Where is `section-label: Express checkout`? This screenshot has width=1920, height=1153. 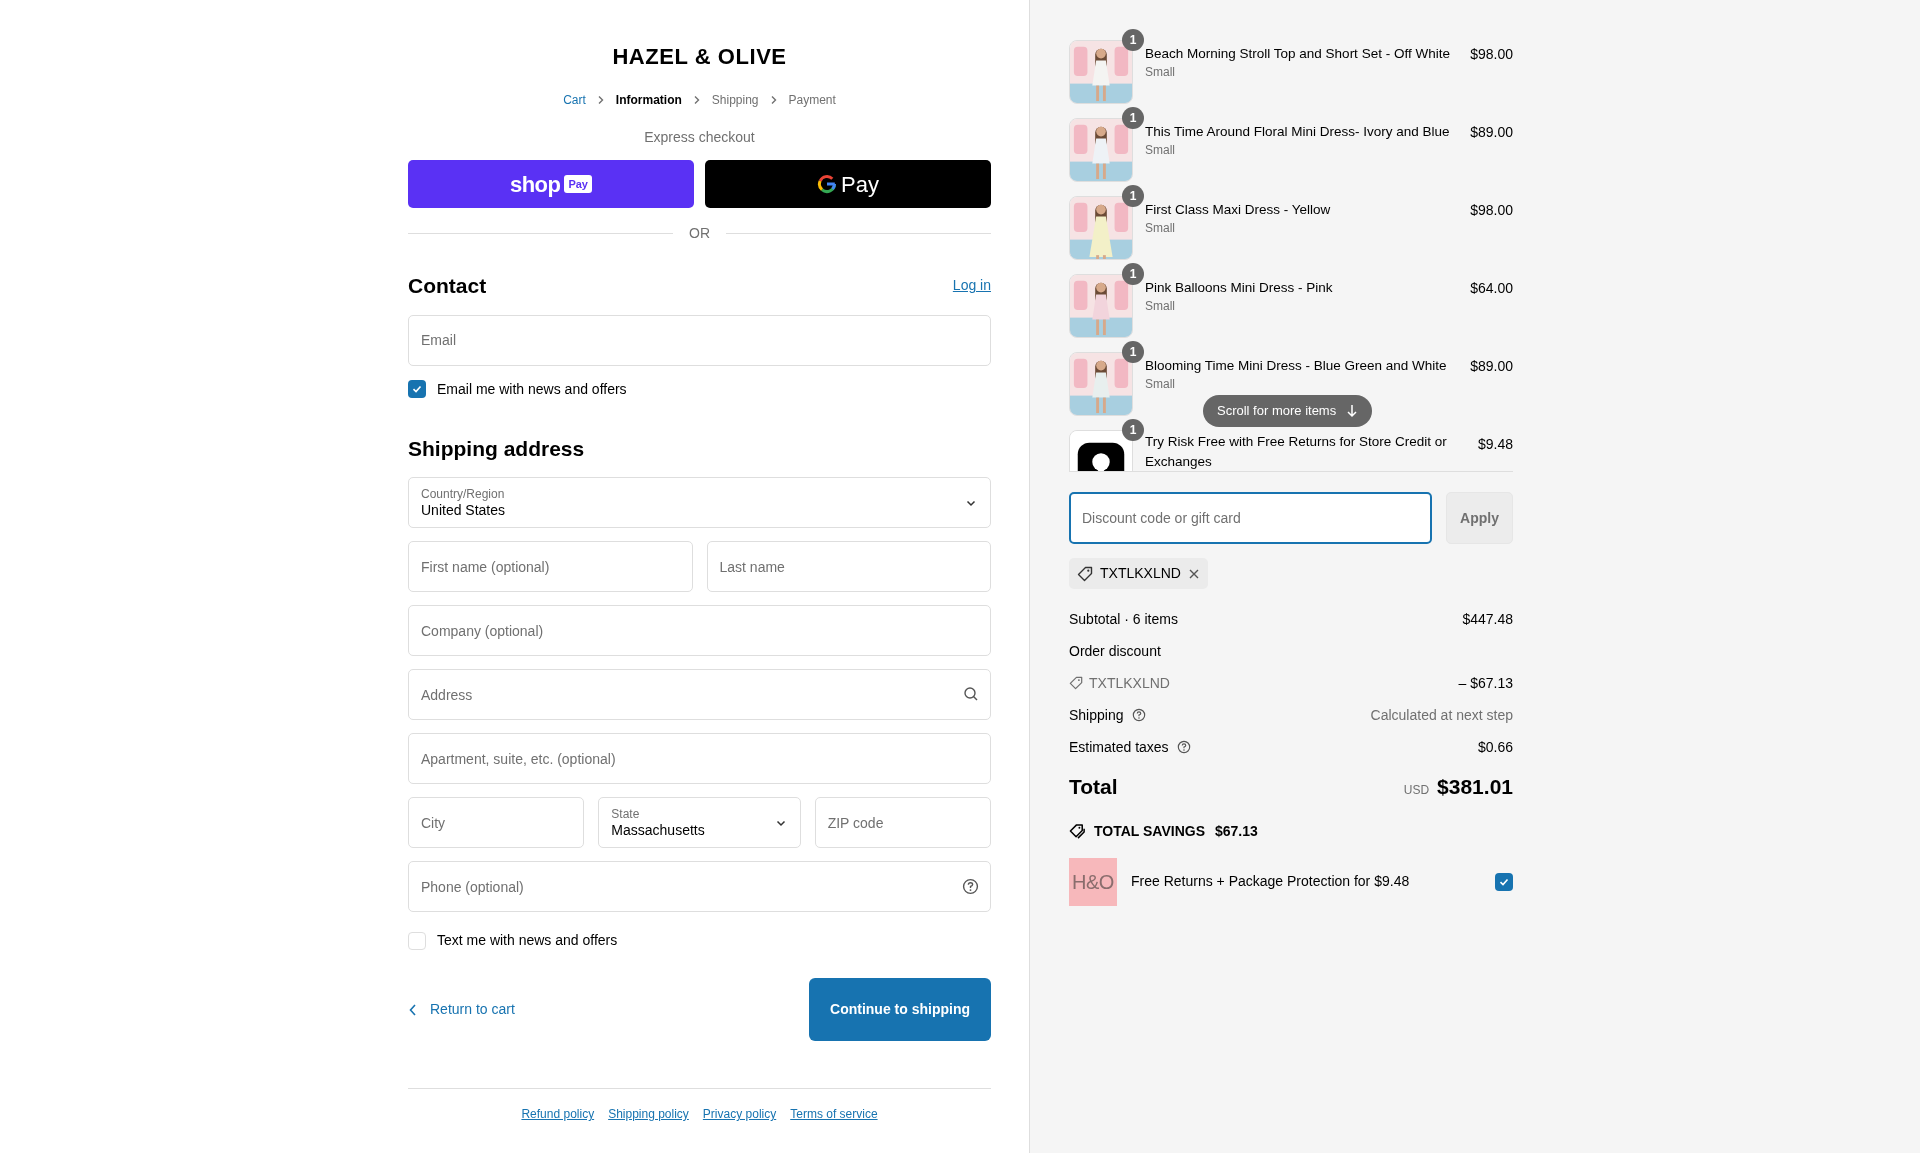
section-label: Express checkout is located at coordinates (699, 137).